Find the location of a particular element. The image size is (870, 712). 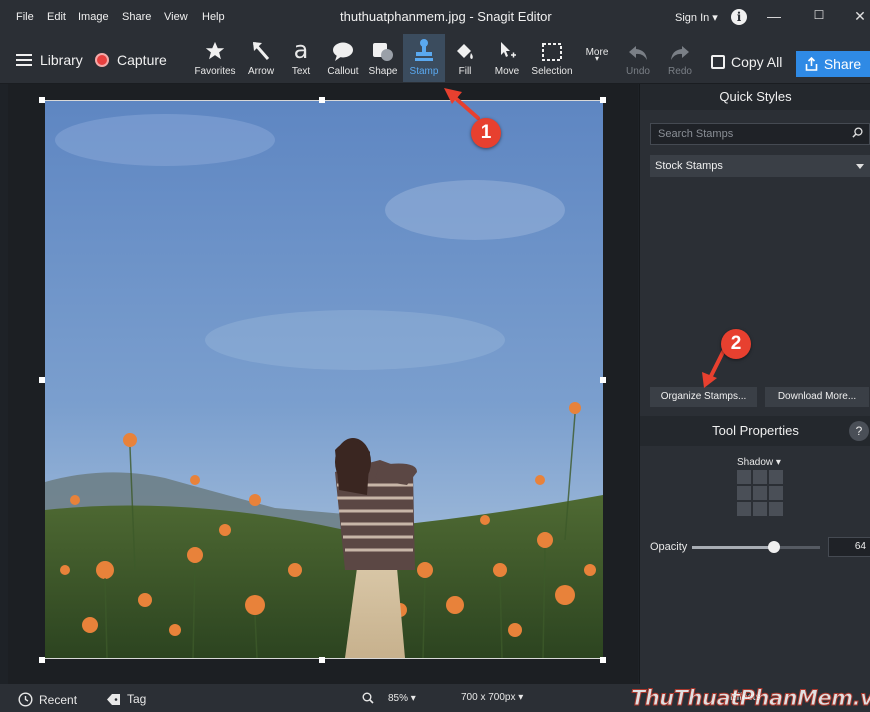

tool-label: Redo is located at coordinates (680, 71).